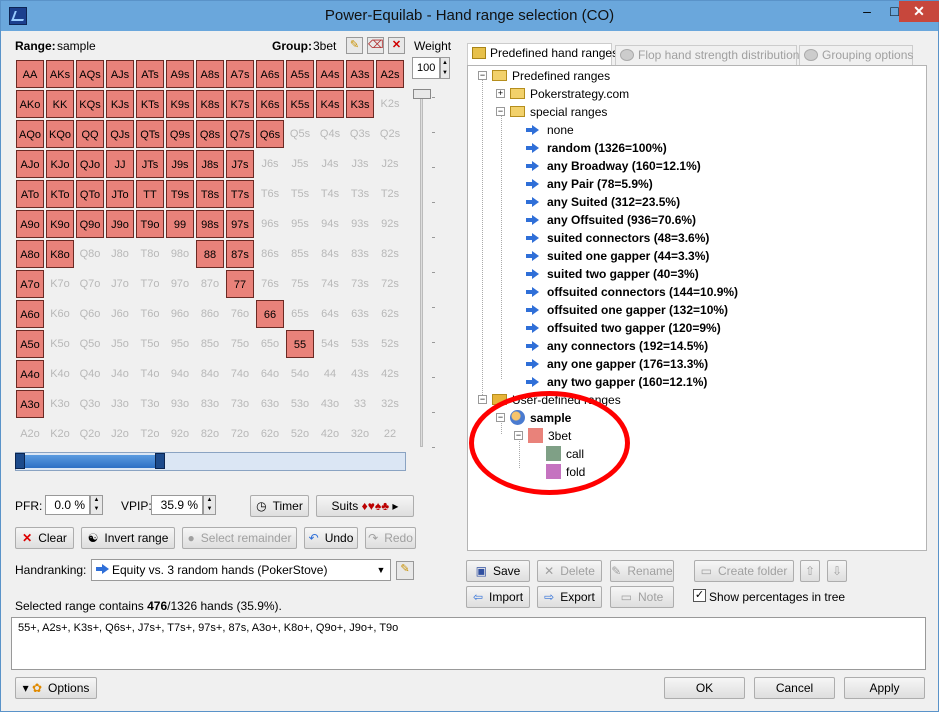 This screenshot has height=712, width=939. What do you see at coordinates (919, 11) in the screenshot?
I see `close-button: ✕` at bounding box center [919, 11].